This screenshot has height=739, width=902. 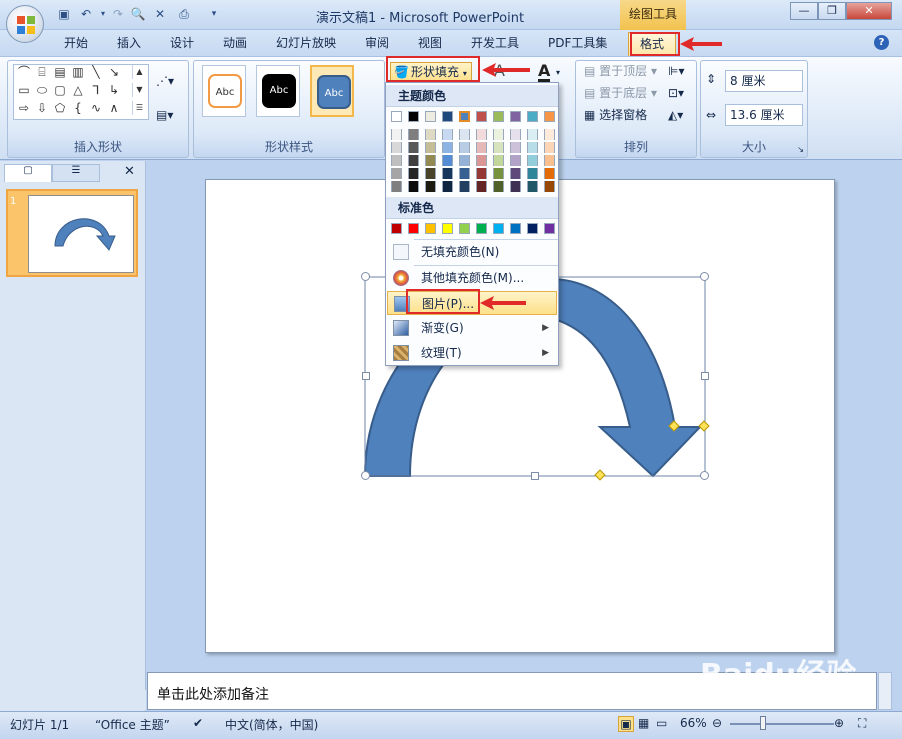 I want to click on text-box-icon: ▤▾, so click(x=164, y=115).